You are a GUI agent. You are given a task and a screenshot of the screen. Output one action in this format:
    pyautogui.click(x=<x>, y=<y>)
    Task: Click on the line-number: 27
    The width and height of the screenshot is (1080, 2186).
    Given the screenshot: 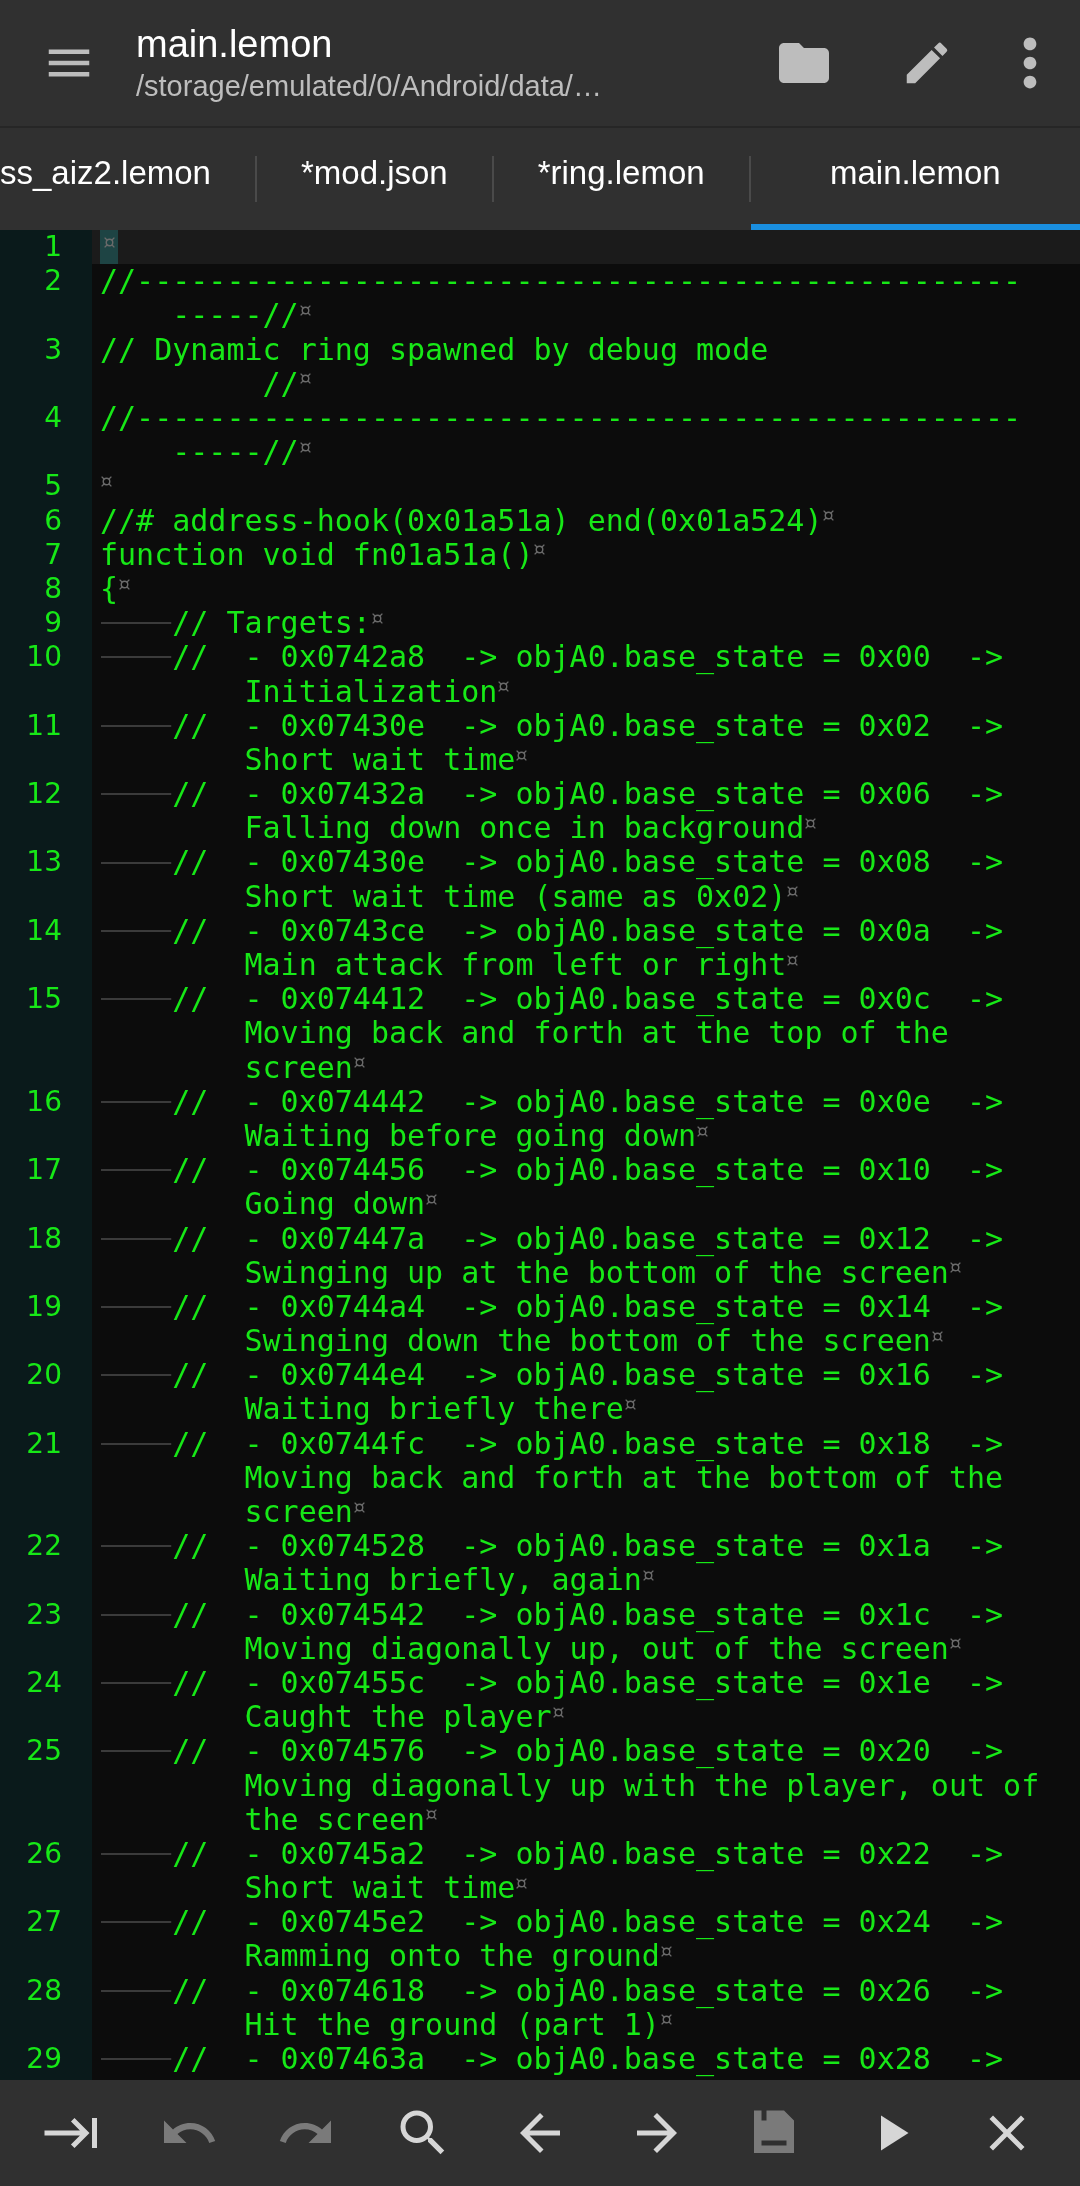 What is the action you would take?
    pyautogui.click(x=44, y=1922)
    